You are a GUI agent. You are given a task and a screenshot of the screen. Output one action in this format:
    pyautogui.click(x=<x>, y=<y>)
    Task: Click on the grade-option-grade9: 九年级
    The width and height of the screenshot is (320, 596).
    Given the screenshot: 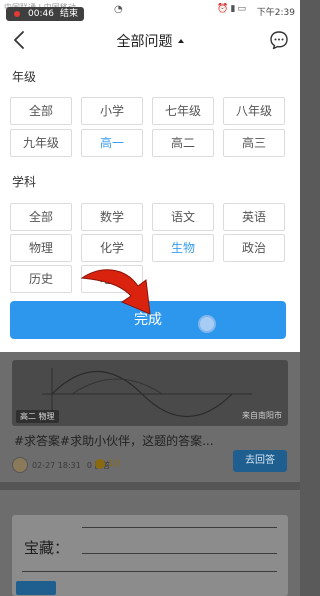 What is the action you would take?
    pyautogui.click(x=41, y=143)
    